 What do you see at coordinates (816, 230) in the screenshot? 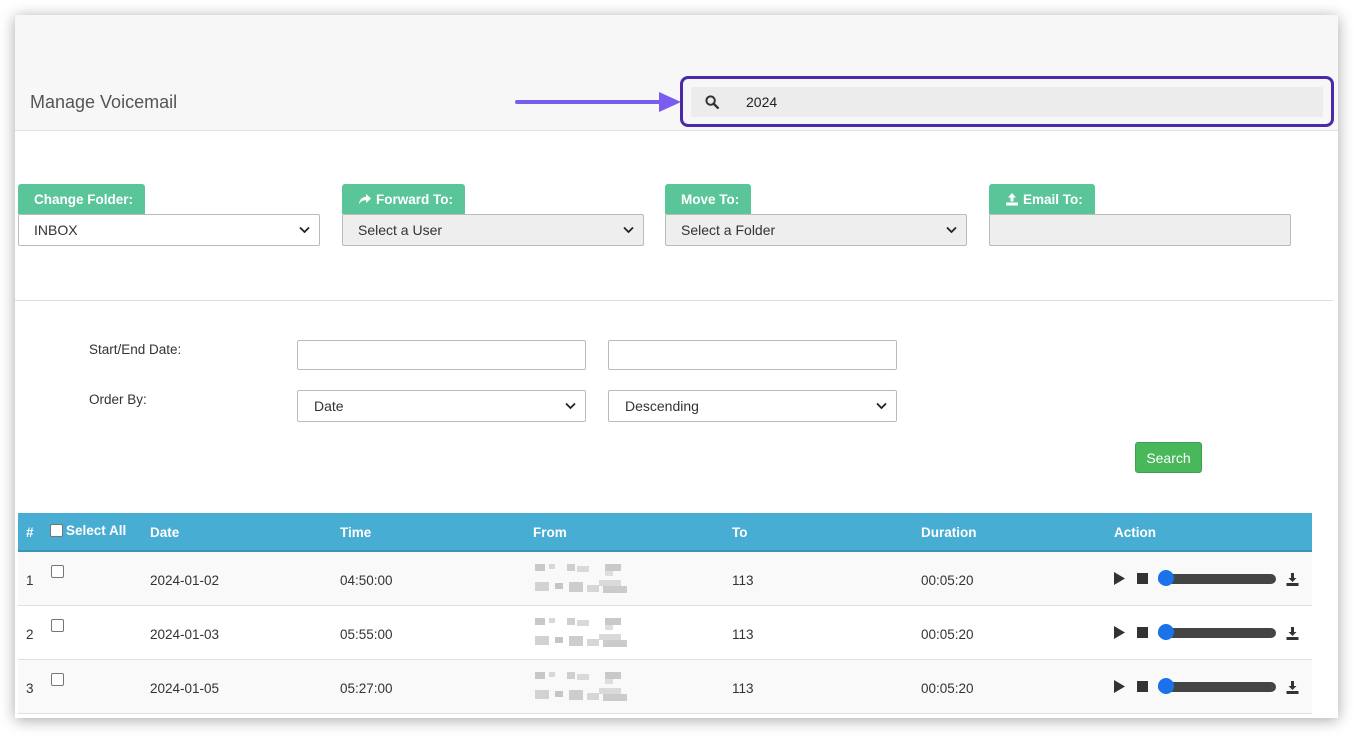
I see `move-to-select: Select a Folder` at bounding box center [816, 230].